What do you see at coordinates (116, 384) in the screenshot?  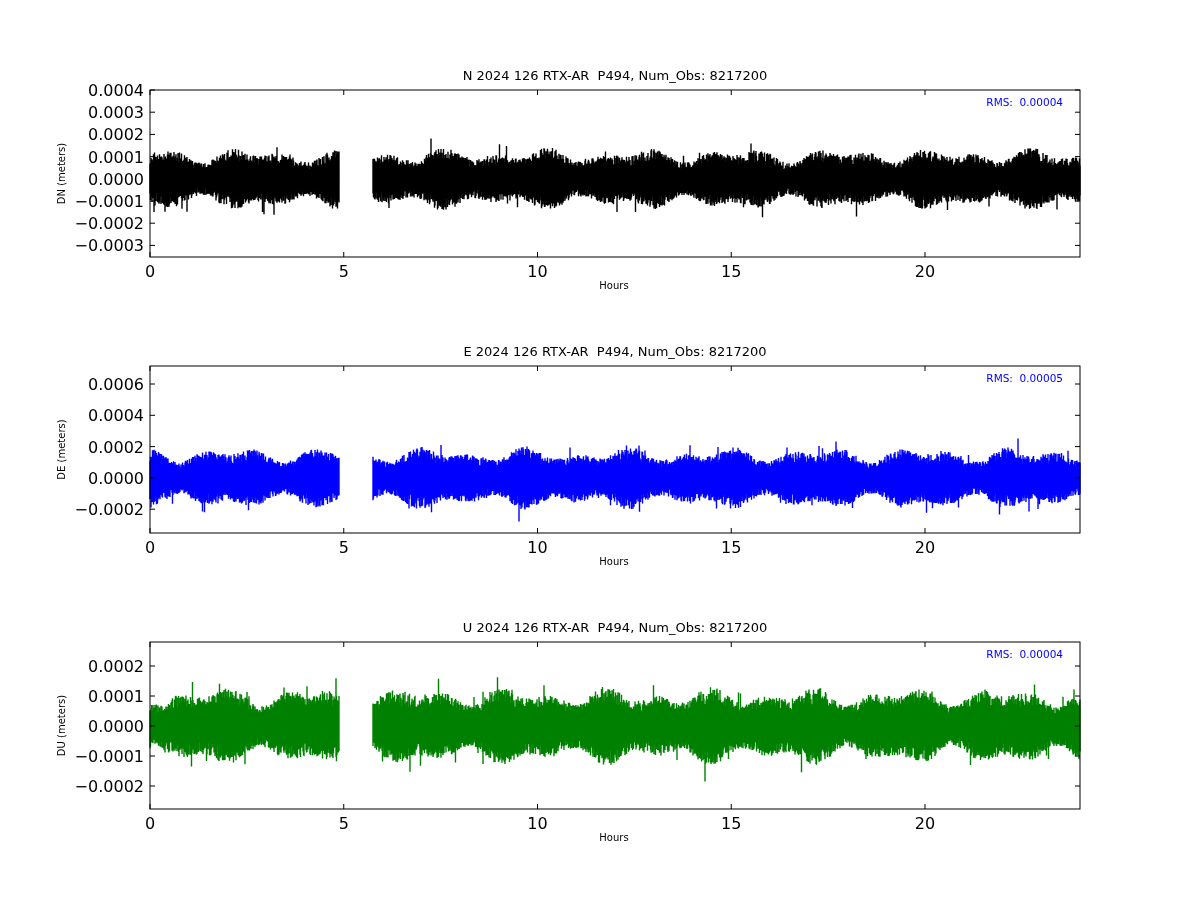 I see `y-tick-label: 0.0006` at bounding box center [116, 384].